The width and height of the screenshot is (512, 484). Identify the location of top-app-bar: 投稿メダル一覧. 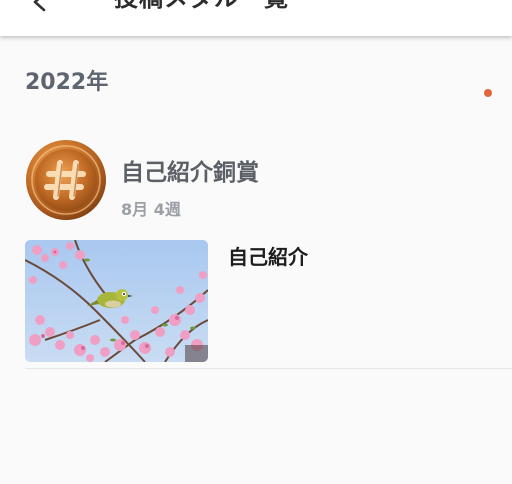
(256, 18).